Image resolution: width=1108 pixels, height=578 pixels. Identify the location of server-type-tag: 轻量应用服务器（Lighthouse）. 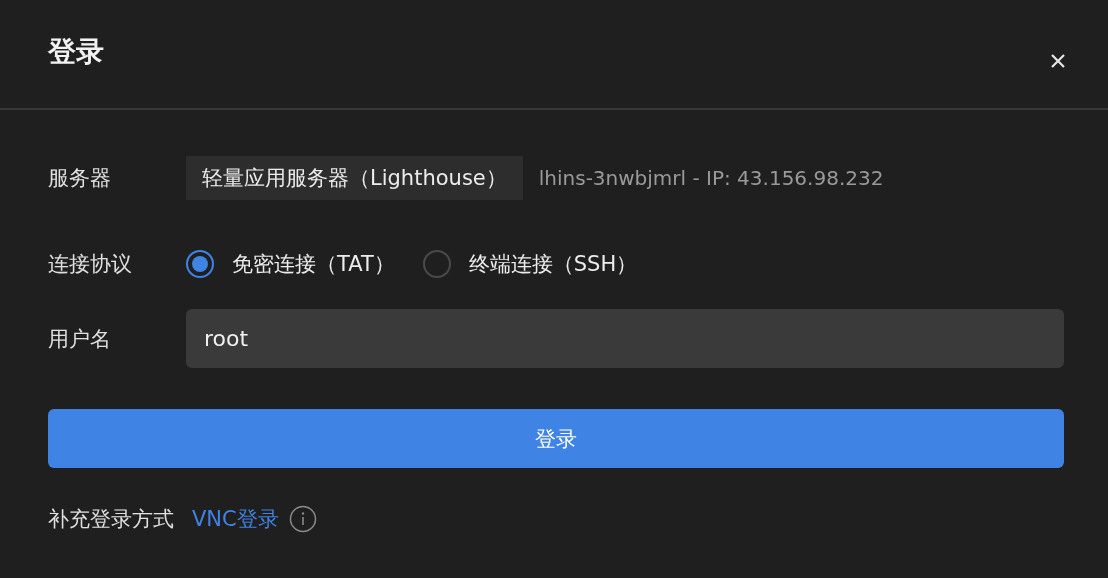
(354, 178).